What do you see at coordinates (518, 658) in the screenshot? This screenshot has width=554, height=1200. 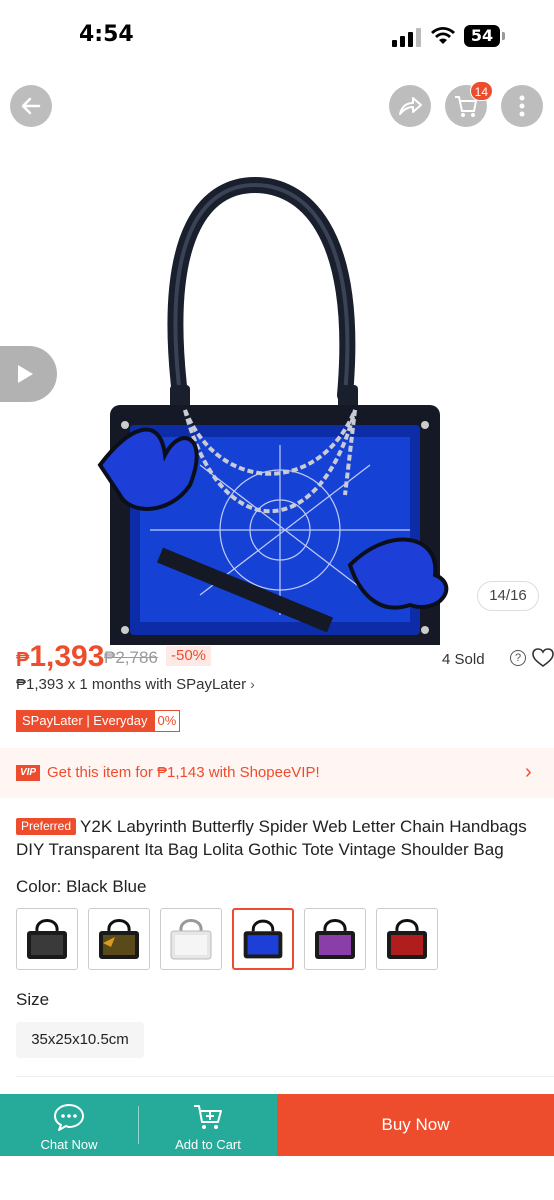 I see `help-icon: ?` at bounding box center [518, 658].